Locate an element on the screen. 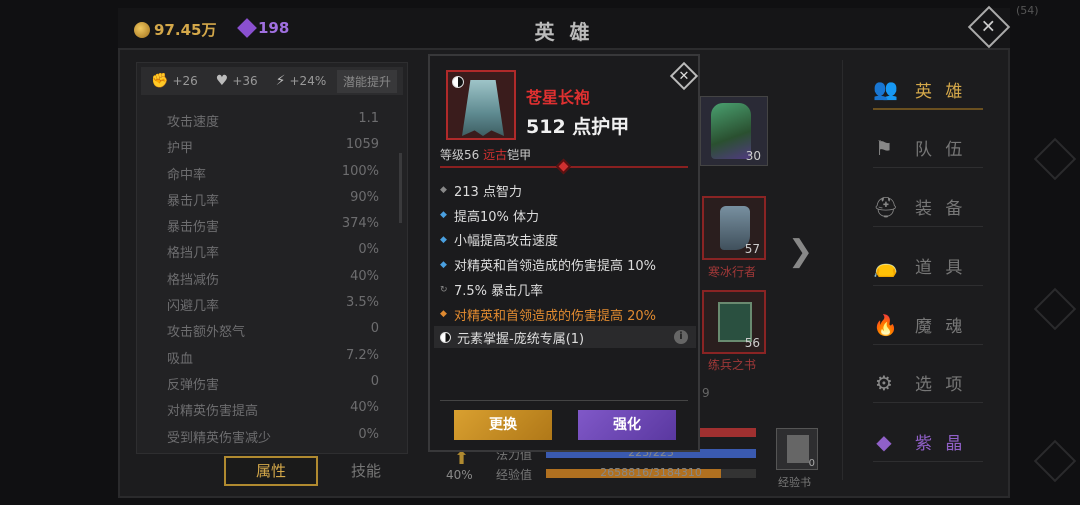 The width and height of the screenshot is (1080, 505). stat-value: 3.5% is located at coordinates (362, 303).